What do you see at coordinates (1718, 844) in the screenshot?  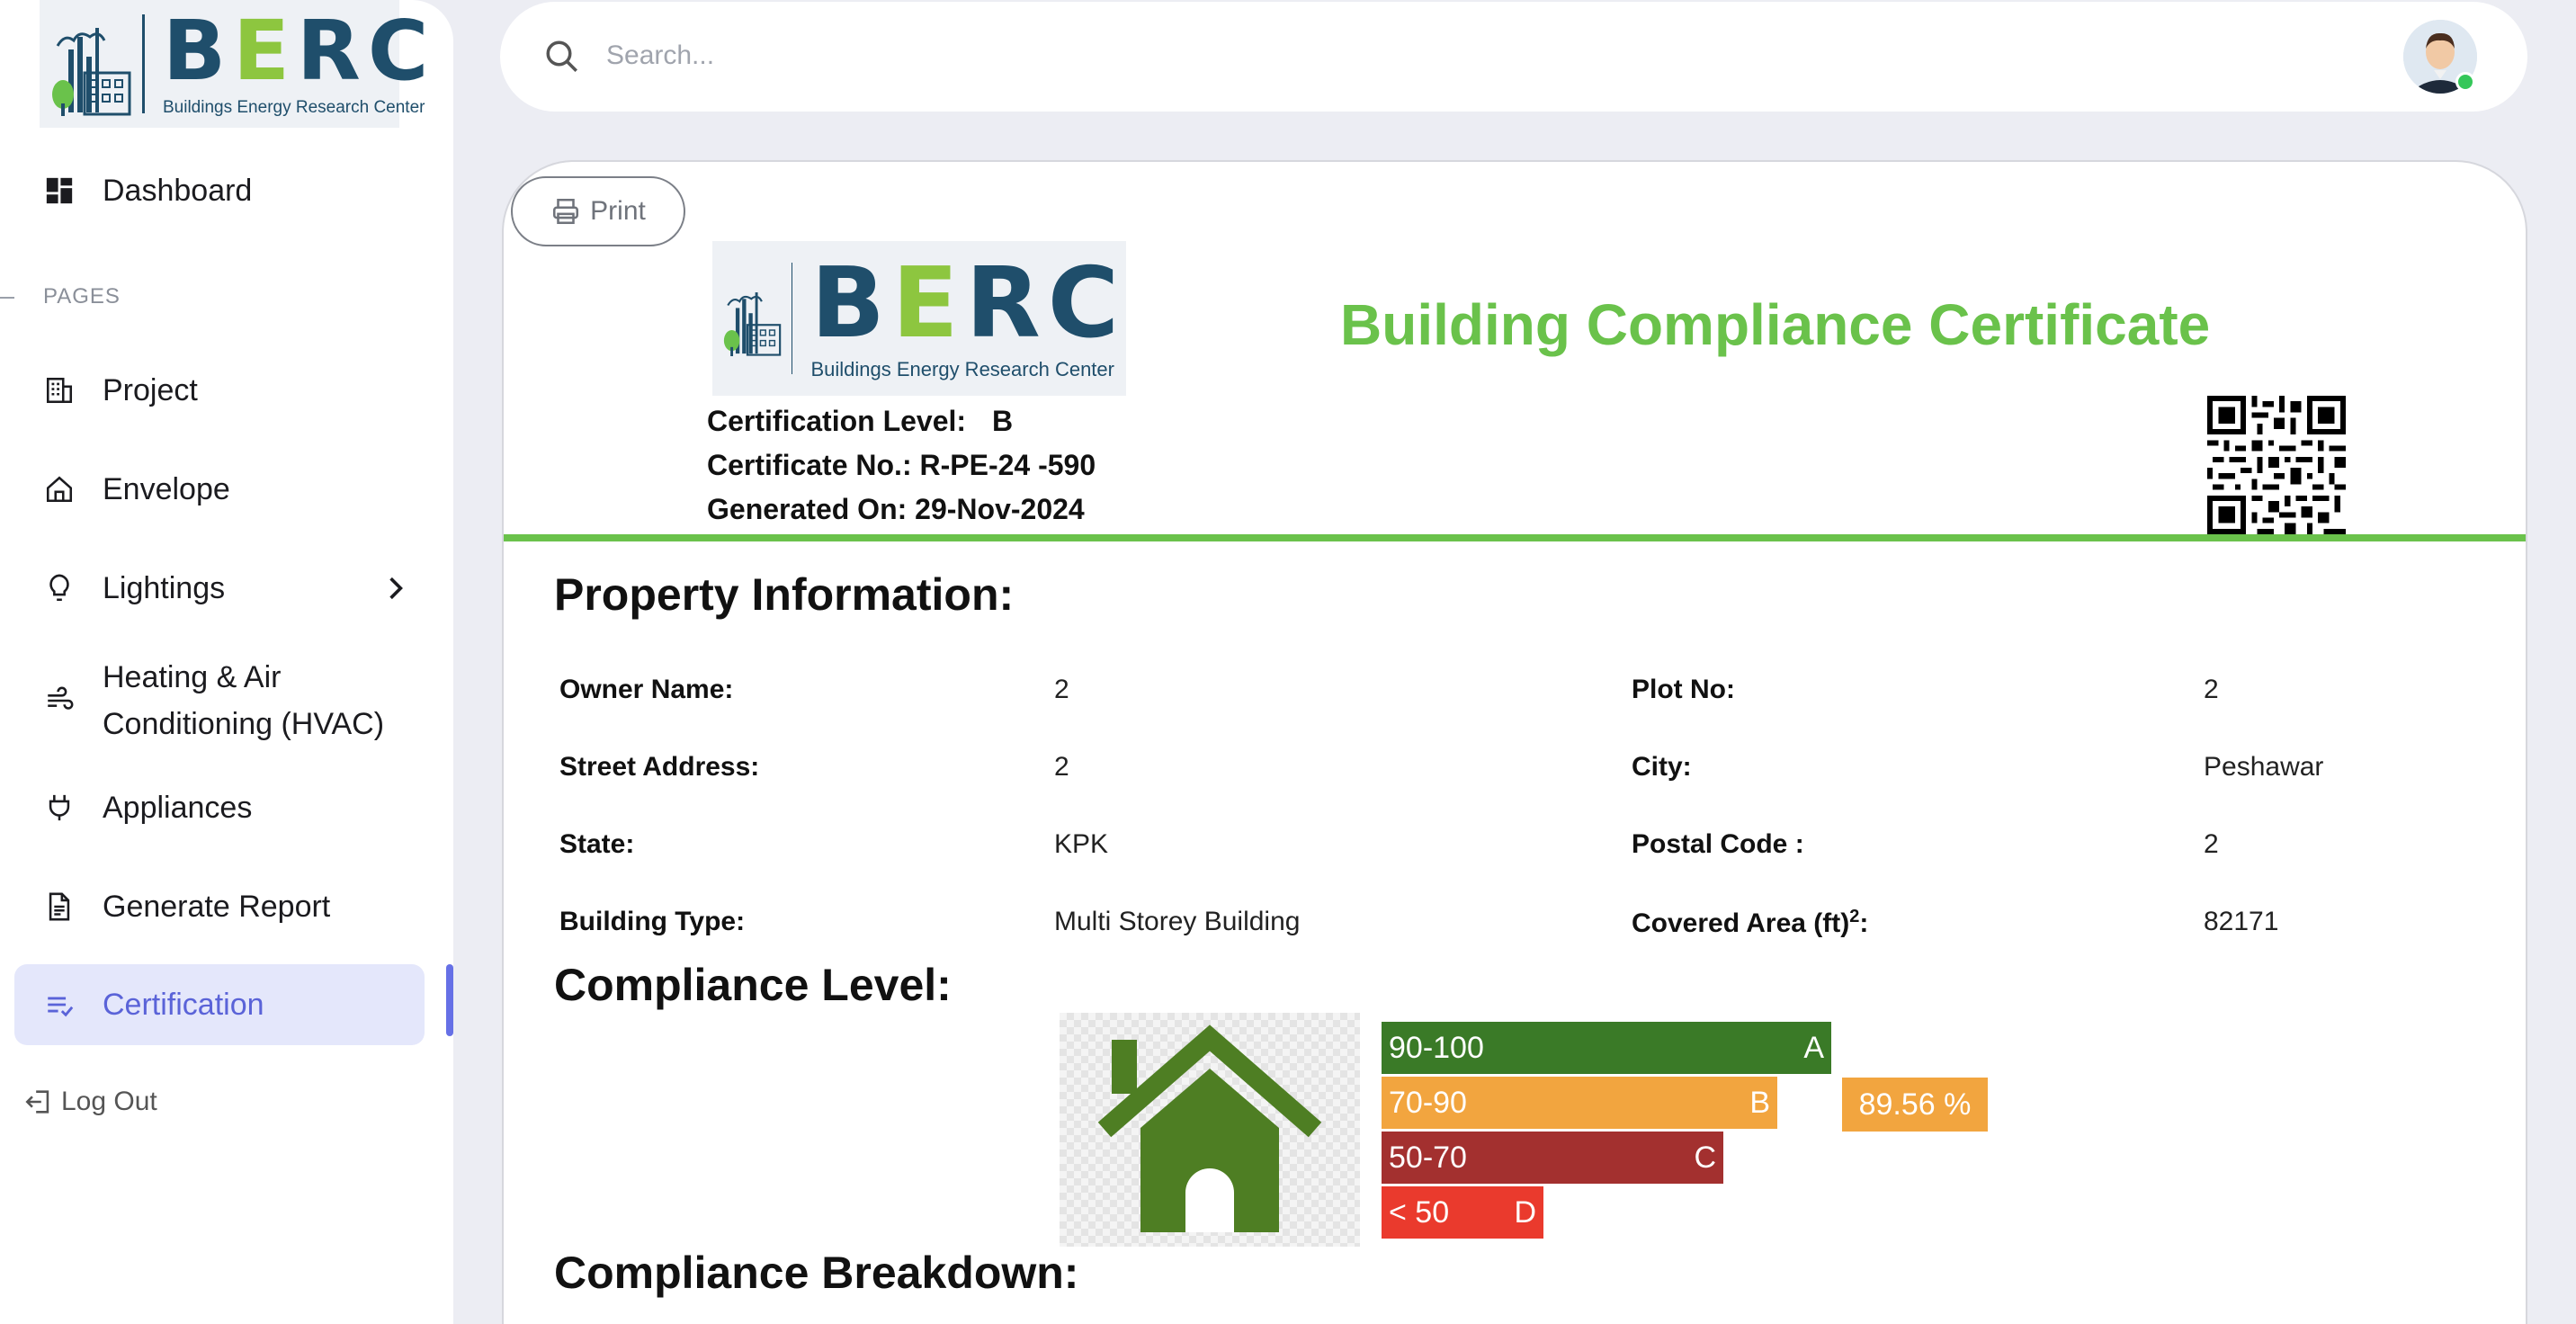 I see `postal-code-label: Postal Code :` at bounding box center [1718, 844].